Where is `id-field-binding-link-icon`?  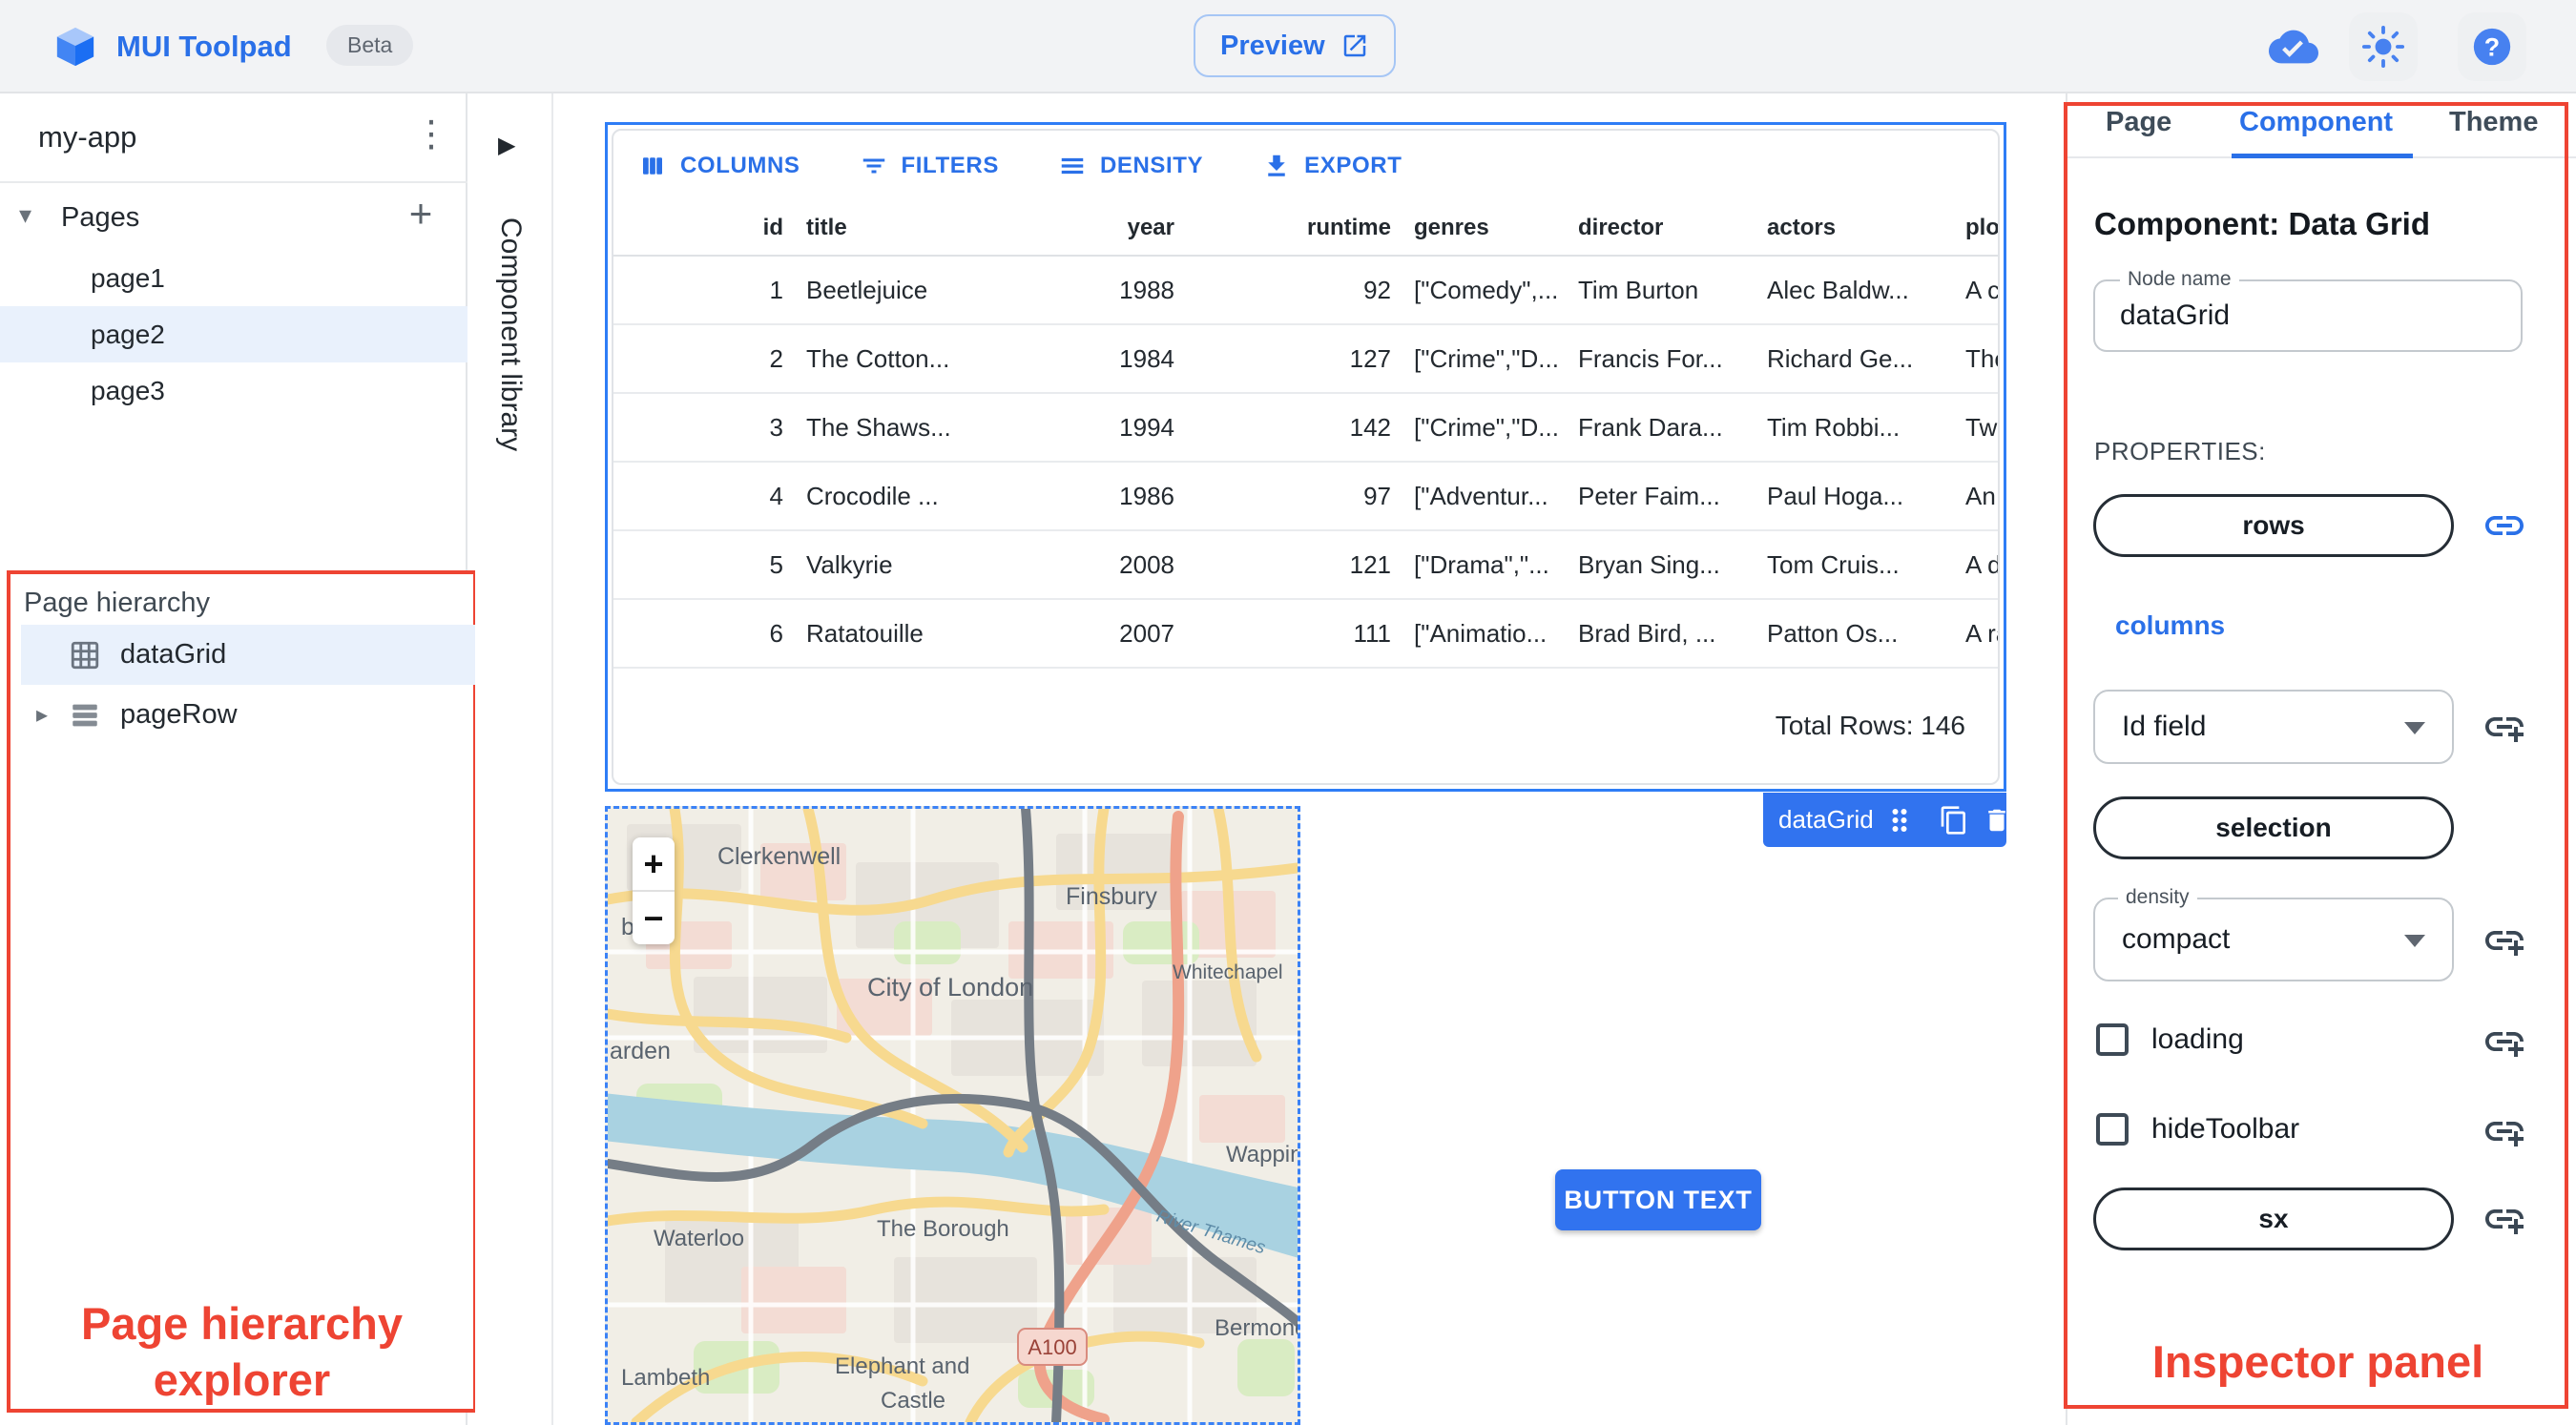 id-field-binding-link-icon is located at coordinates (2504, 727).